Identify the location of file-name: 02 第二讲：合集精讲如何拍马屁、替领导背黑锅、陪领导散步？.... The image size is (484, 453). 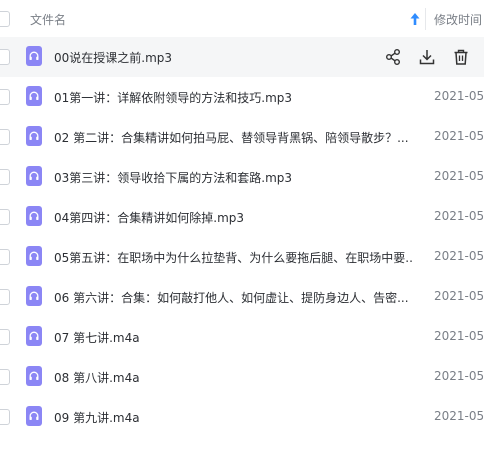
(234, 137).